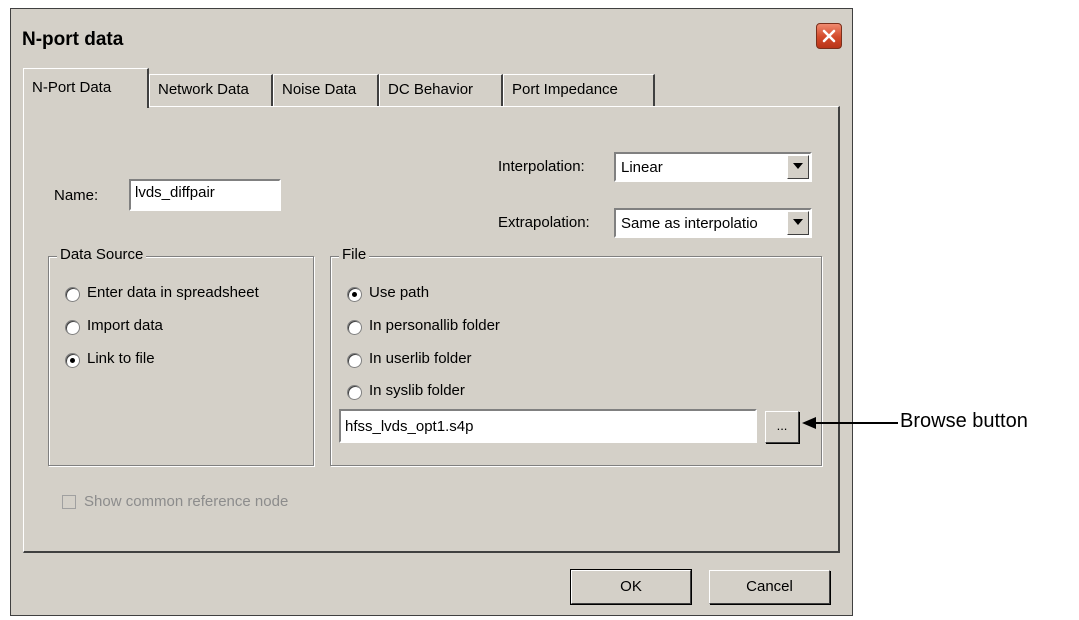 The height and width of the screenshot is (620, 1079). I want to click on close-button, so click(829, 36).